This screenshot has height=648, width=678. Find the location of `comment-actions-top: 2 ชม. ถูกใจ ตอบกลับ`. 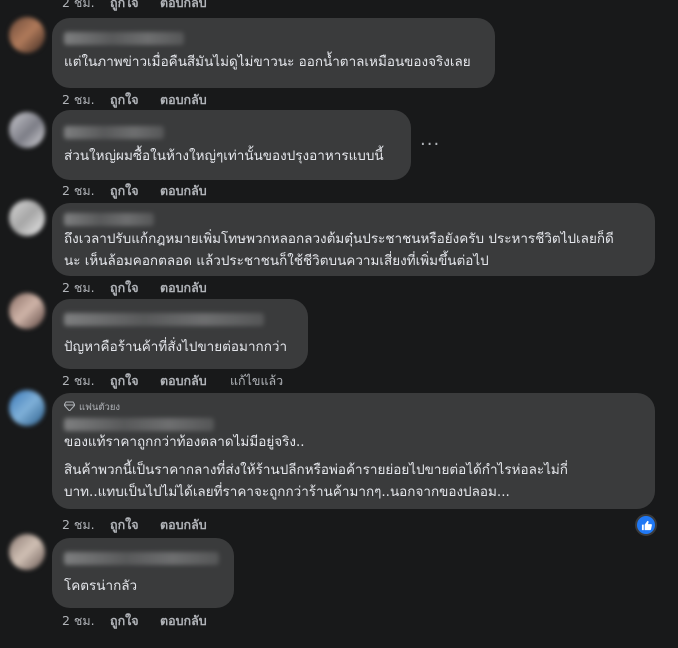

comment-actions-top: 2 ชม. ถูกใจ ตอบกลับ is located at coordinates (146, 5).